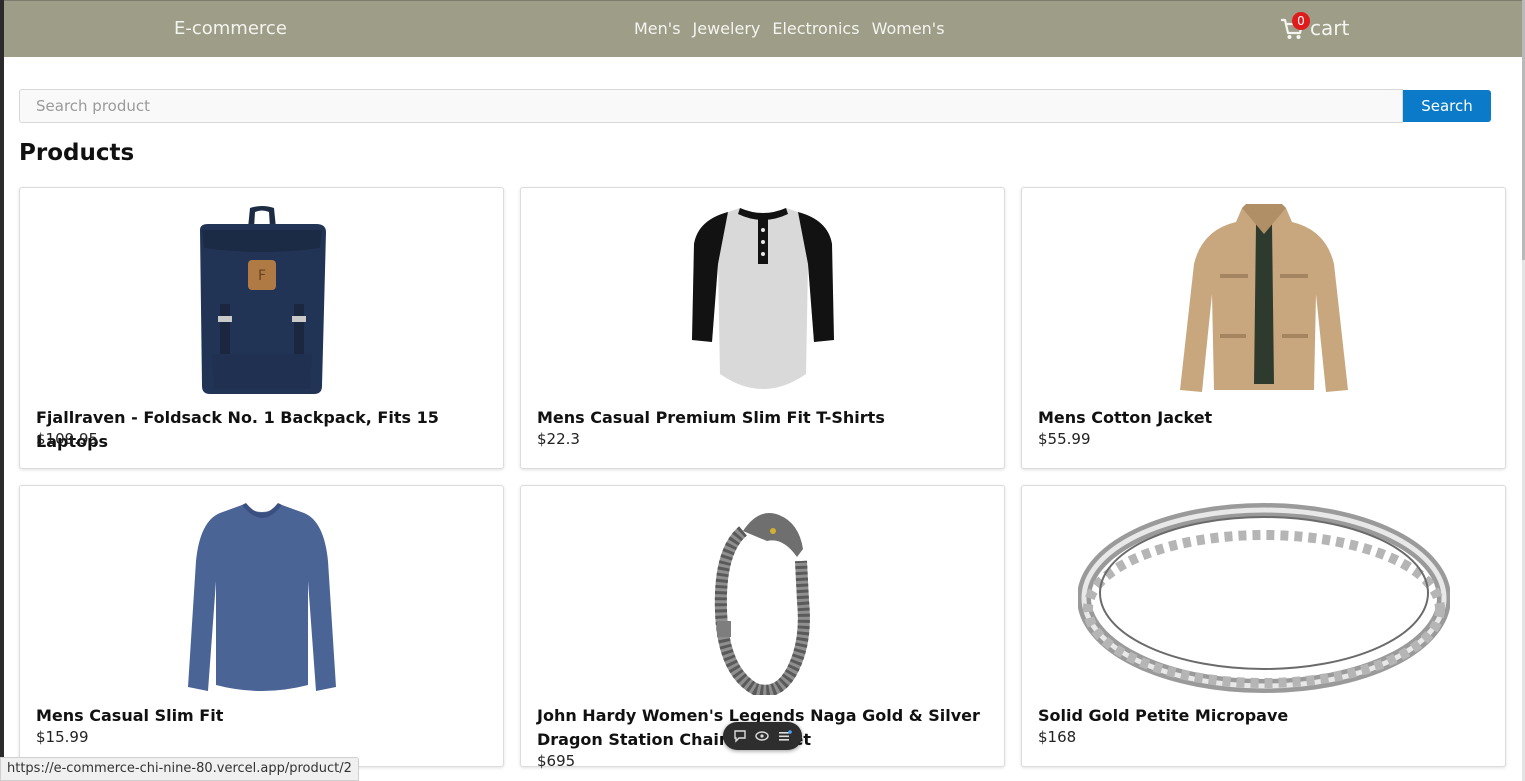  What do you see at coordinates (657, 28) in the screenshot?
I see `nav-link-mens: Men's` at bounding box center [657, 28].